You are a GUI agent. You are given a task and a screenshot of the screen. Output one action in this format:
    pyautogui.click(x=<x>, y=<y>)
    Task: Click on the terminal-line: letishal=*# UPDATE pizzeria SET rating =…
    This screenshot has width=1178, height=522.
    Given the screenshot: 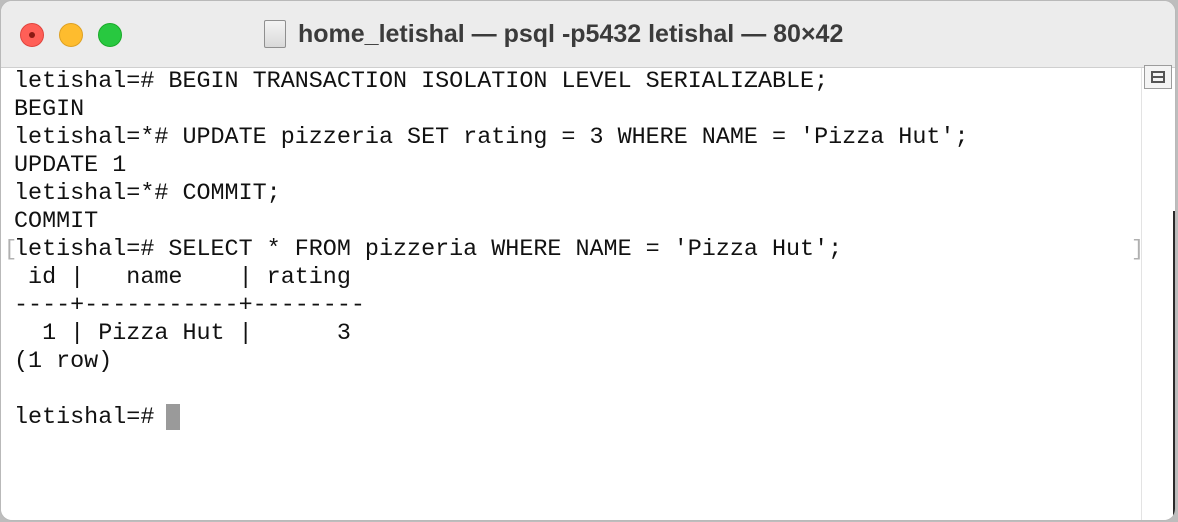 What is the action you would take?
    pyautogui.click(x=491, y=138)
    